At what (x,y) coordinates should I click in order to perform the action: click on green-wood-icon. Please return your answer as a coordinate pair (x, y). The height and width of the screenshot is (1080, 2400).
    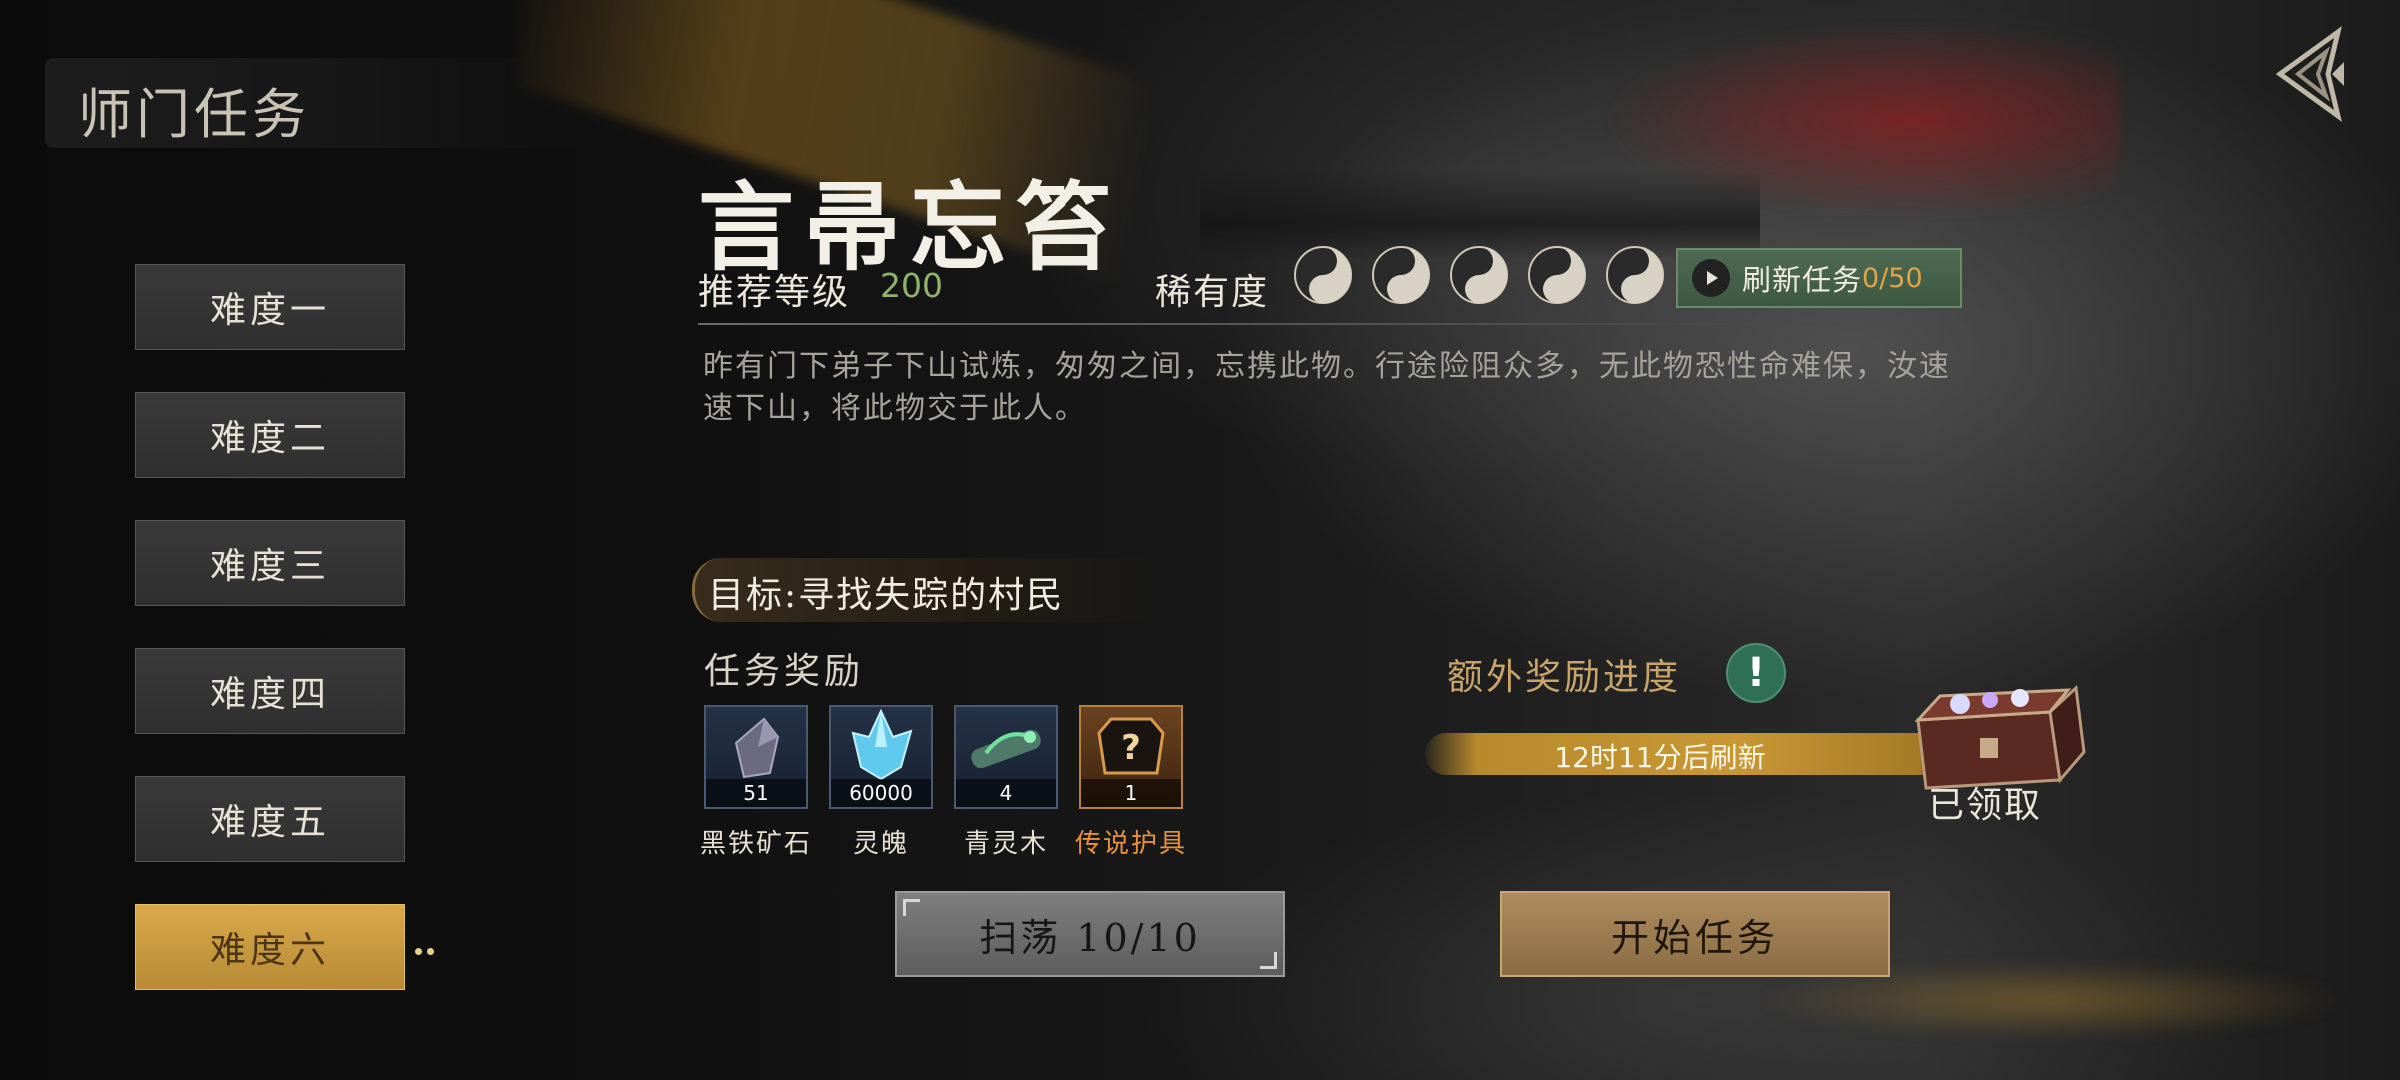
    Looking at the image, I should click on (1006, 749).